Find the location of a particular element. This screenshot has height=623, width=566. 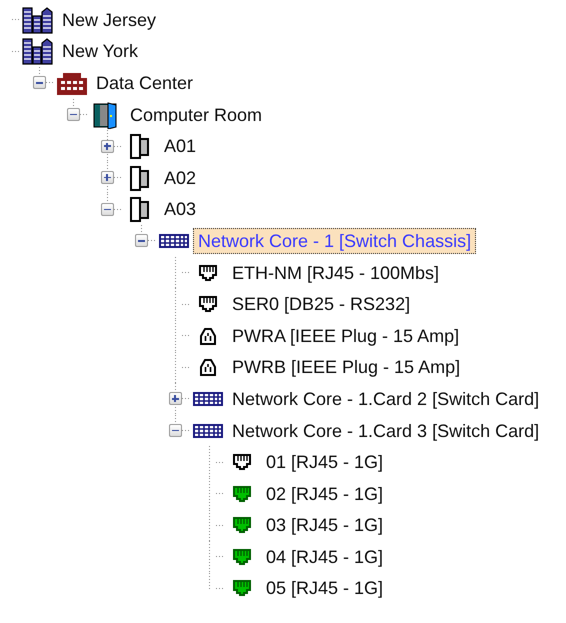

tree-item: Data Center is located at coordinates (144, 83).